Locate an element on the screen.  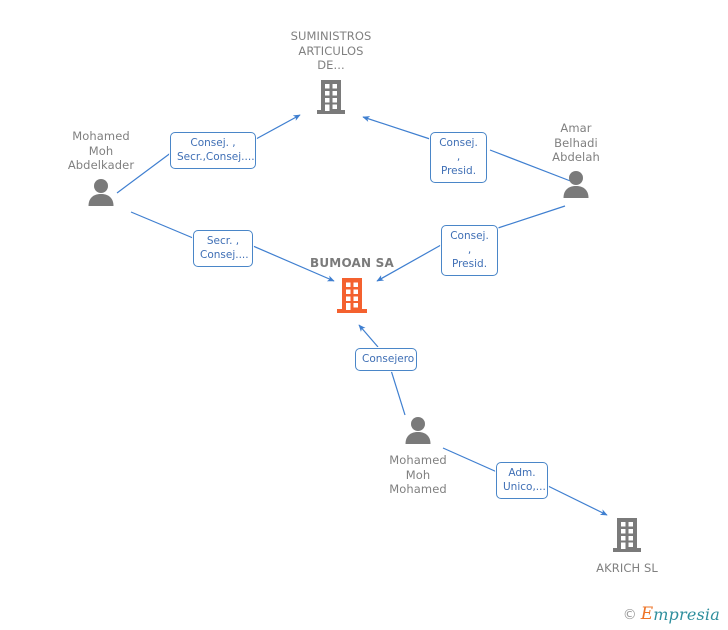
node-mohamed-moh-mohamed: Mohamed Moh Mohamed is located at coordinates (418, 456).